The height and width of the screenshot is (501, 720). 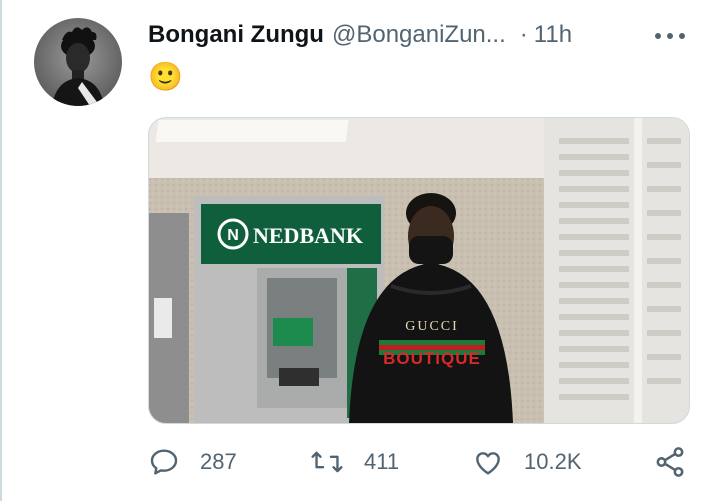 What do you see at coordinates (553, 461) in the screenshot?
I see `like-count: 10.2K` at bounding box center [553, 461].